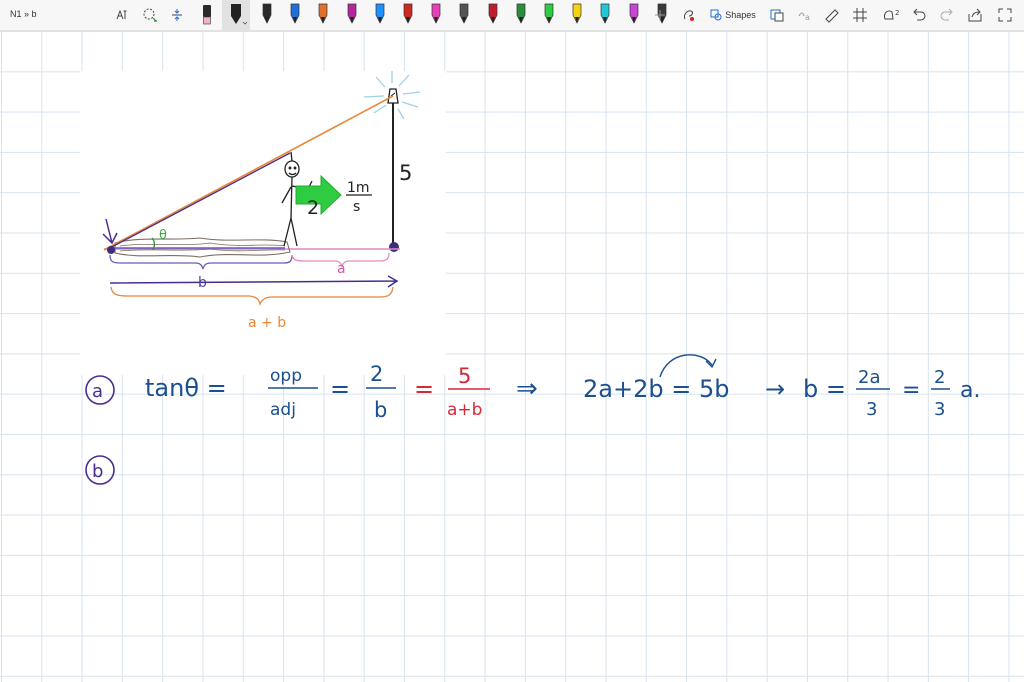 The width and height of the screenshot is (1024, 682). What do you see at coordinates (186, 388) in the screenshot?
I see `tan-theta: tanθ =` at bounding box center [186, 388].